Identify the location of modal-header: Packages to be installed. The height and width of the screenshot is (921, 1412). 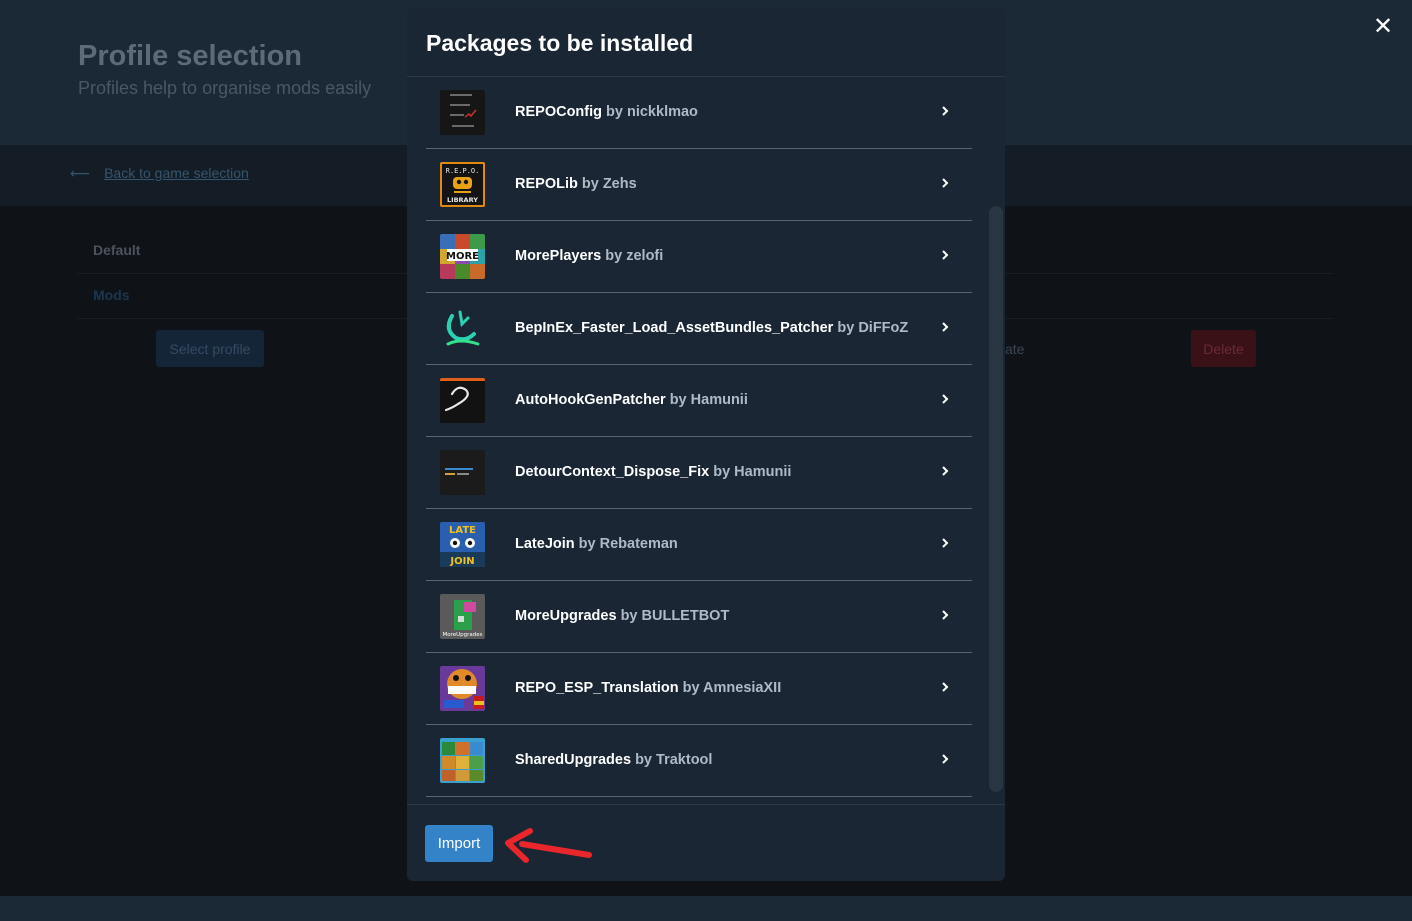
(706, 42).